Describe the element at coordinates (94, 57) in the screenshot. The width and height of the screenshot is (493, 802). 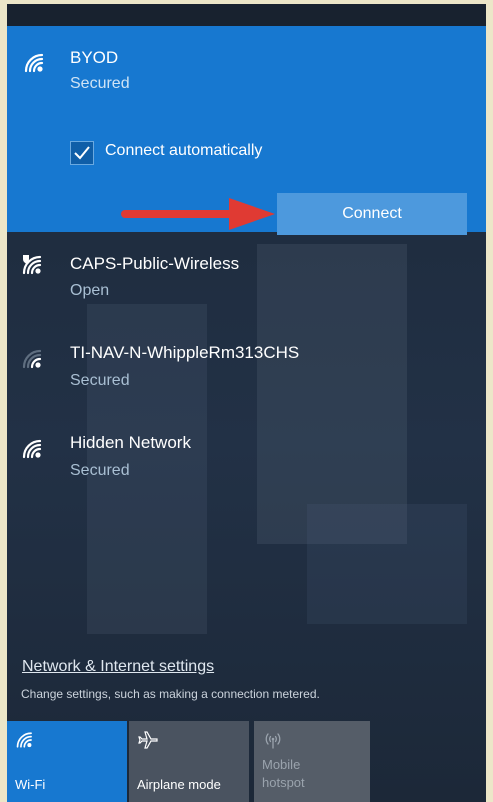
I see `network-ssid: BYOD` at that location.